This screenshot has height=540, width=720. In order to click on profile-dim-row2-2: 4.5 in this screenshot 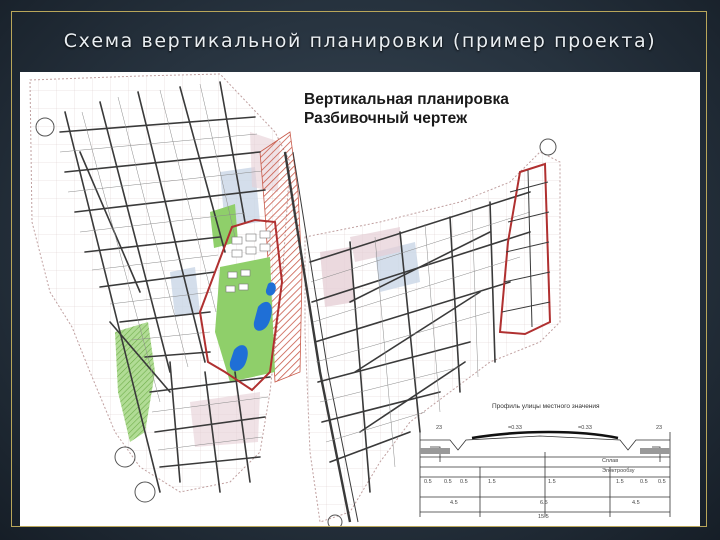, I will do `click(636, 503)`.